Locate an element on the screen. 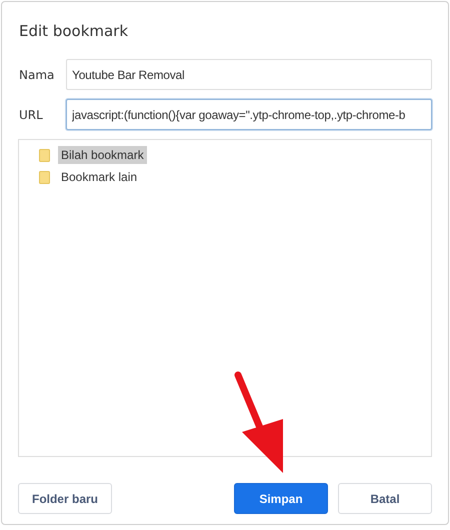 The image size is (450, 530). folder-item: Bookmark lain is located at coordinates (99, 177).